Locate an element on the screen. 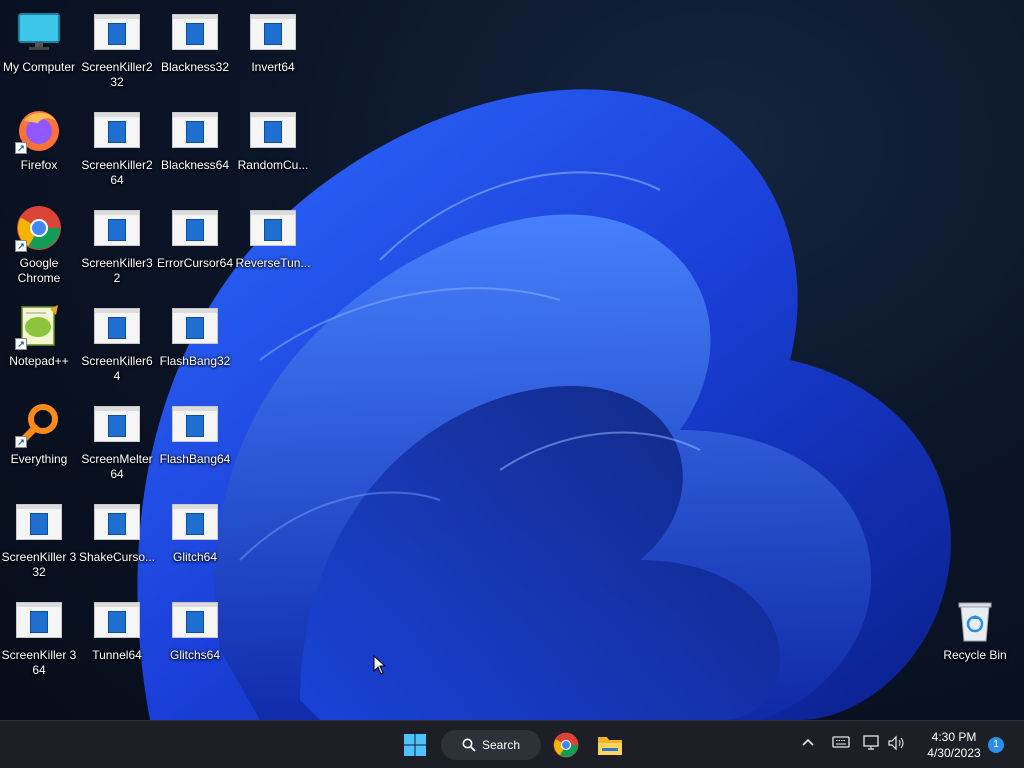 This screenshot has height=768, width=1024. taskbar-search-button: Search is located at coordinates (491, 745).